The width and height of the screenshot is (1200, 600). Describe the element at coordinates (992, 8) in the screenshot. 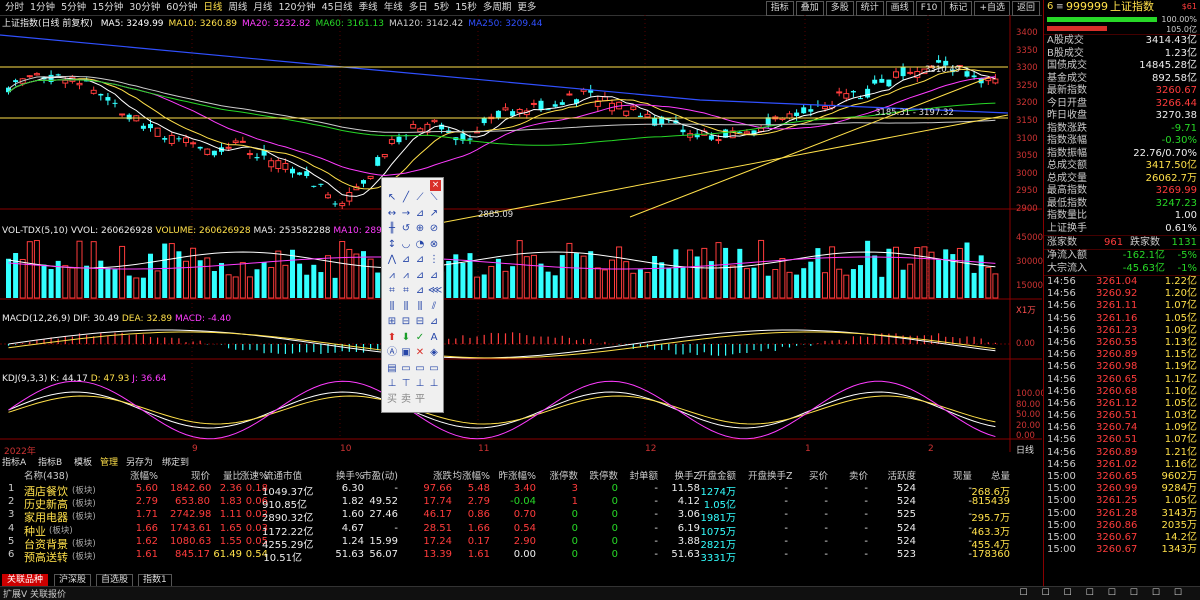

I see `toolbar-button: +自选` at that location.